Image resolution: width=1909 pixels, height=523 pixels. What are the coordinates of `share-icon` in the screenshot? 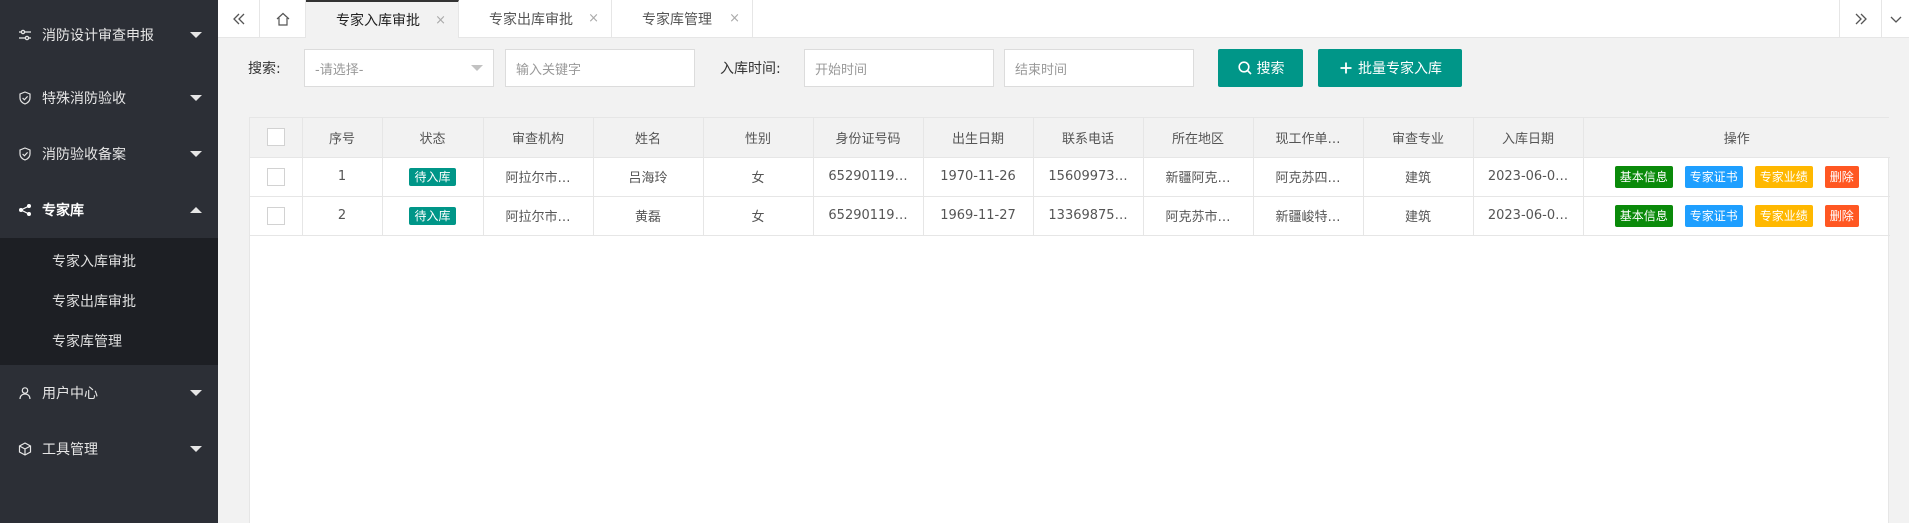 It's located at (25, 210).